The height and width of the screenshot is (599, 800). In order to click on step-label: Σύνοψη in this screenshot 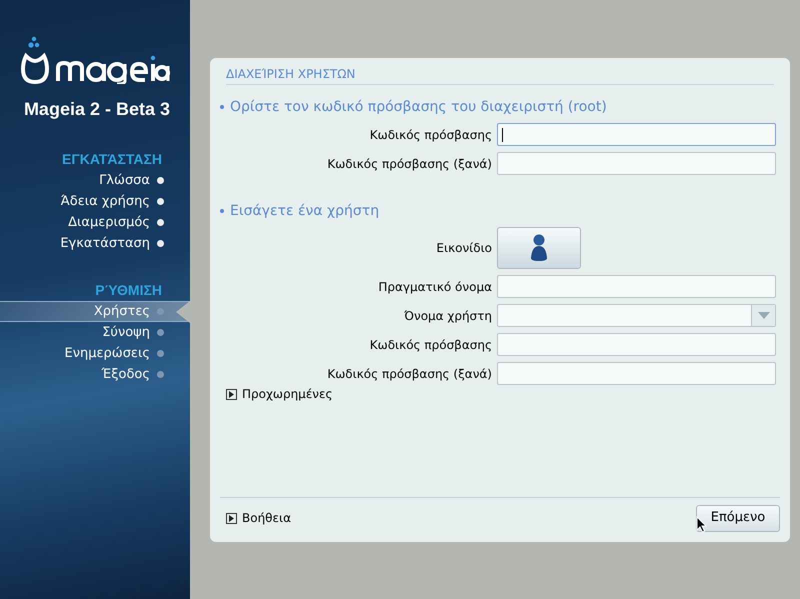, I will do `click(126, 332)`.